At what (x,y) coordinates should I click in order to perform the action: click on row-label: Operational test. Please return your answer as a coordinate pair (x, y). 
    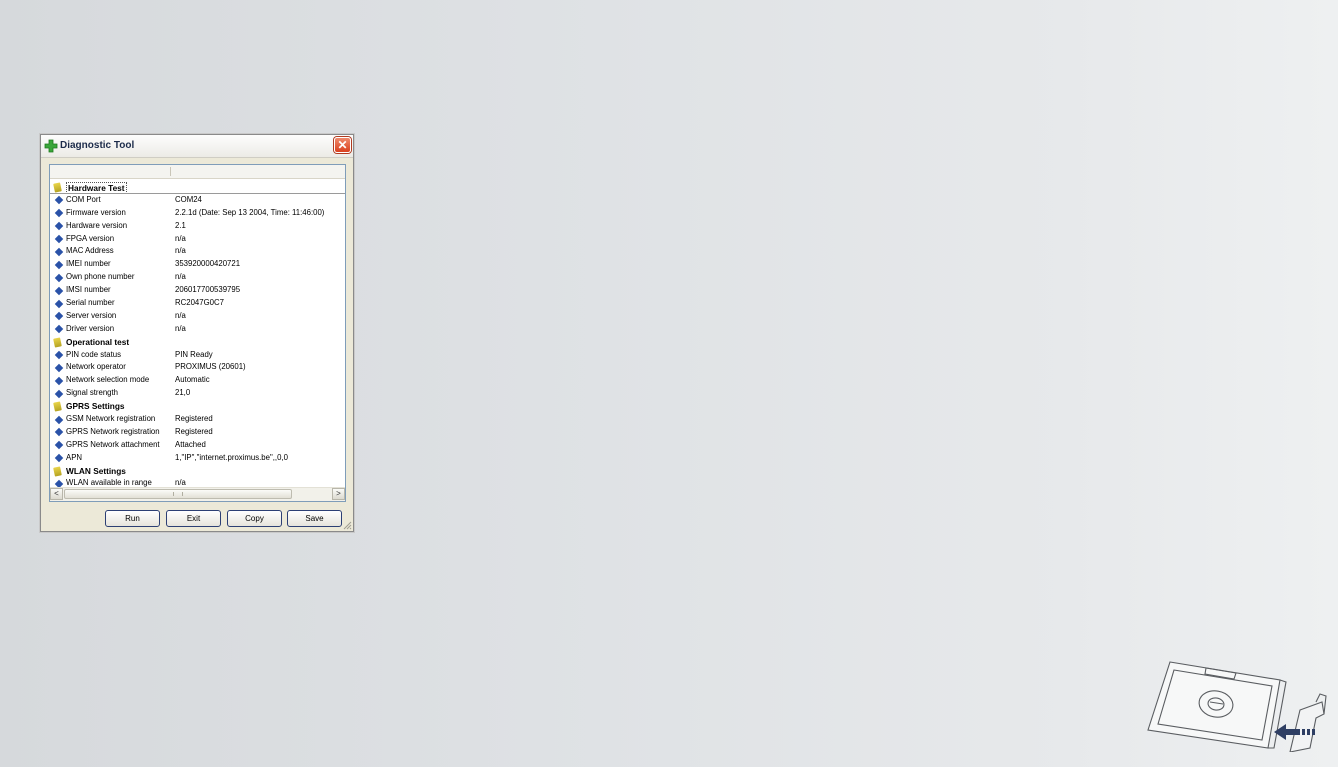
    Looking at the image, I should click on (98, 341).